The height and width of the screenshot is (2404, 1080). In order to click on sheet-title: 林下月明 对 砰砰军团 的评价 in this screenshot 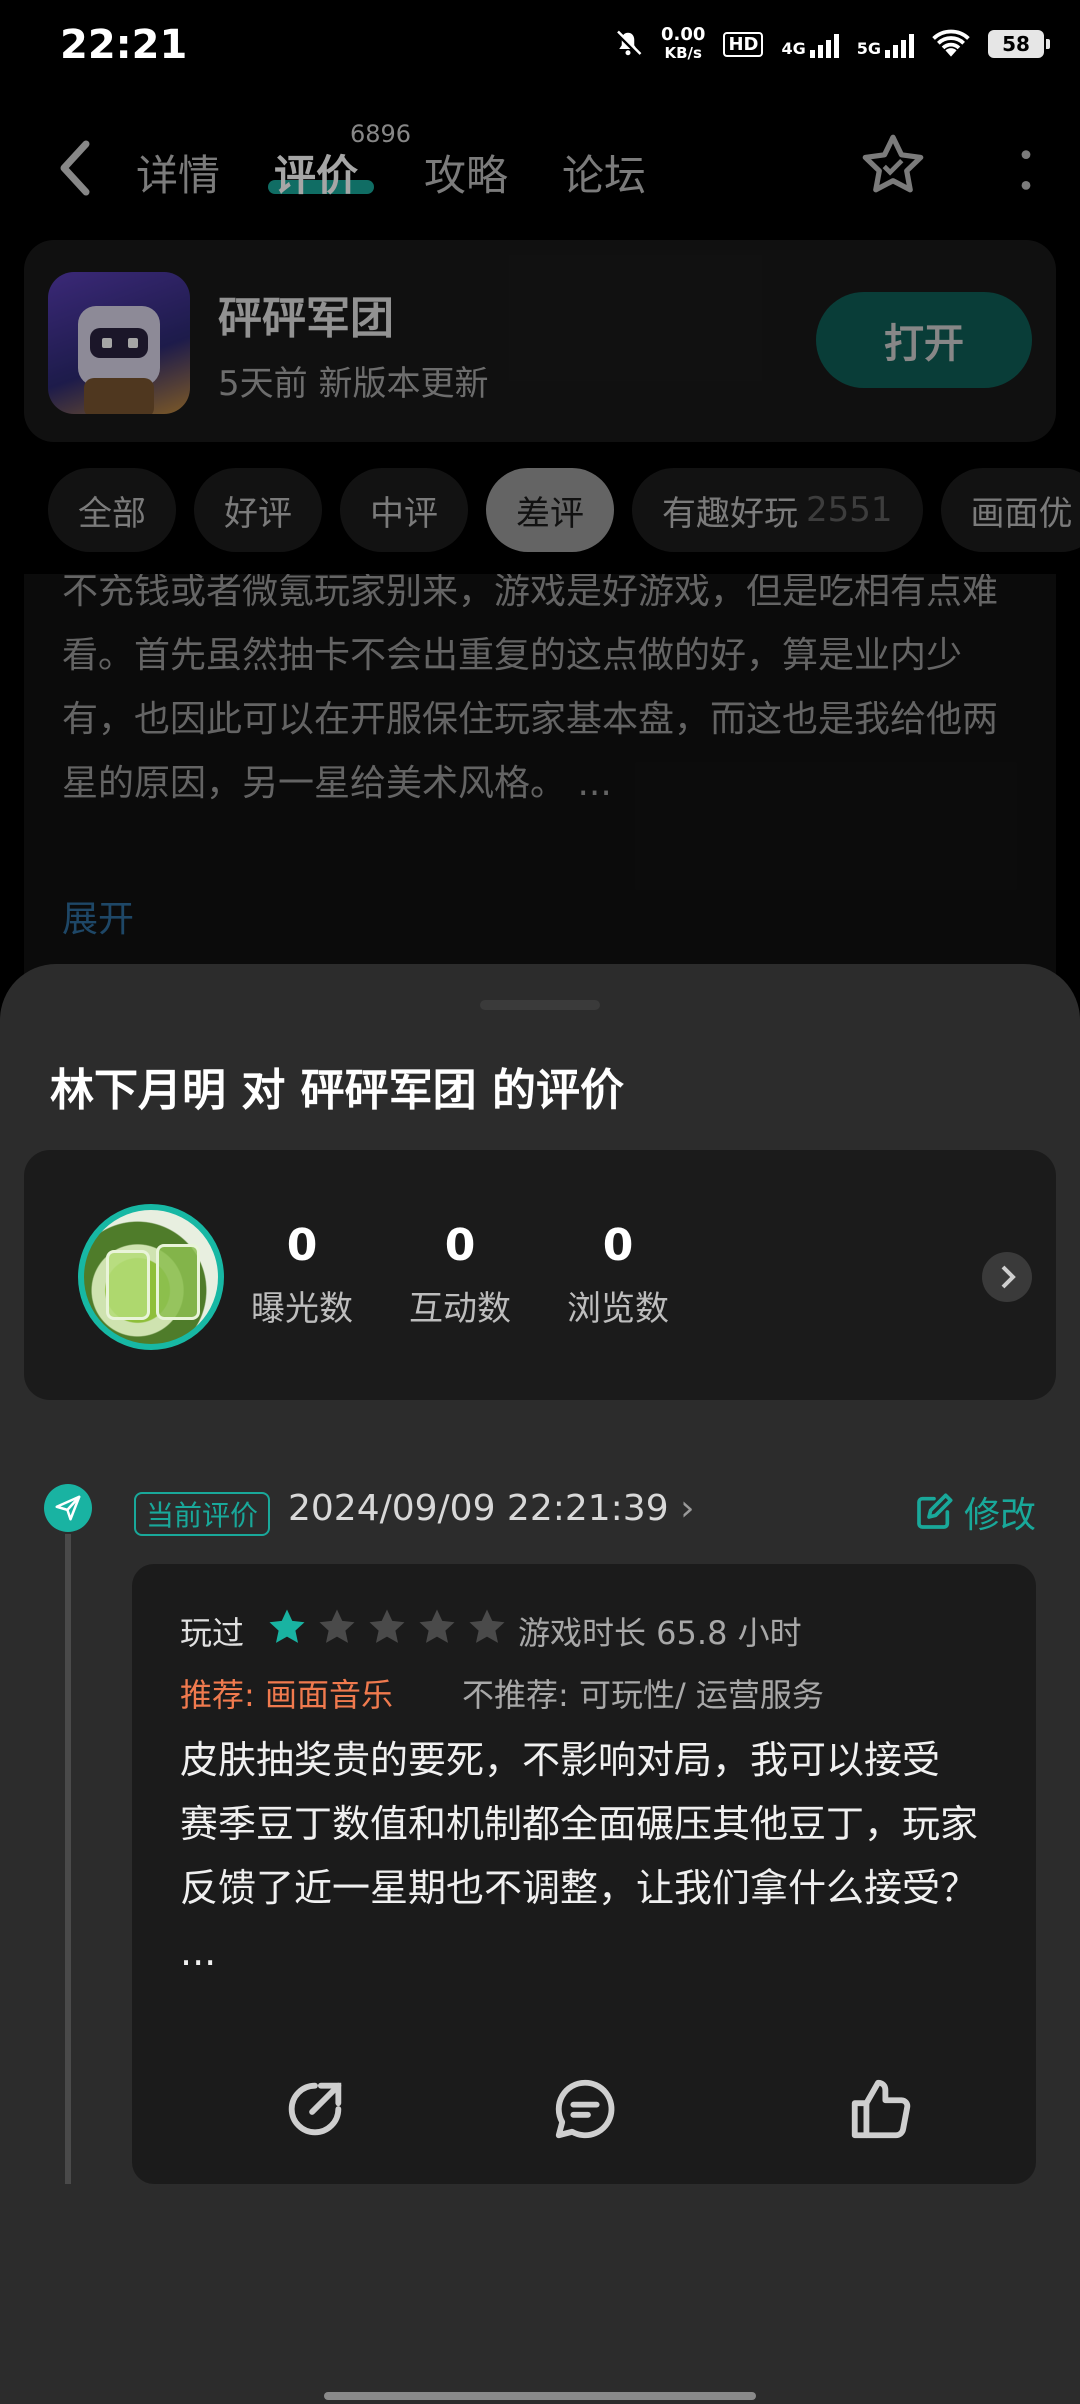, I will do `click(337, 1090)`.